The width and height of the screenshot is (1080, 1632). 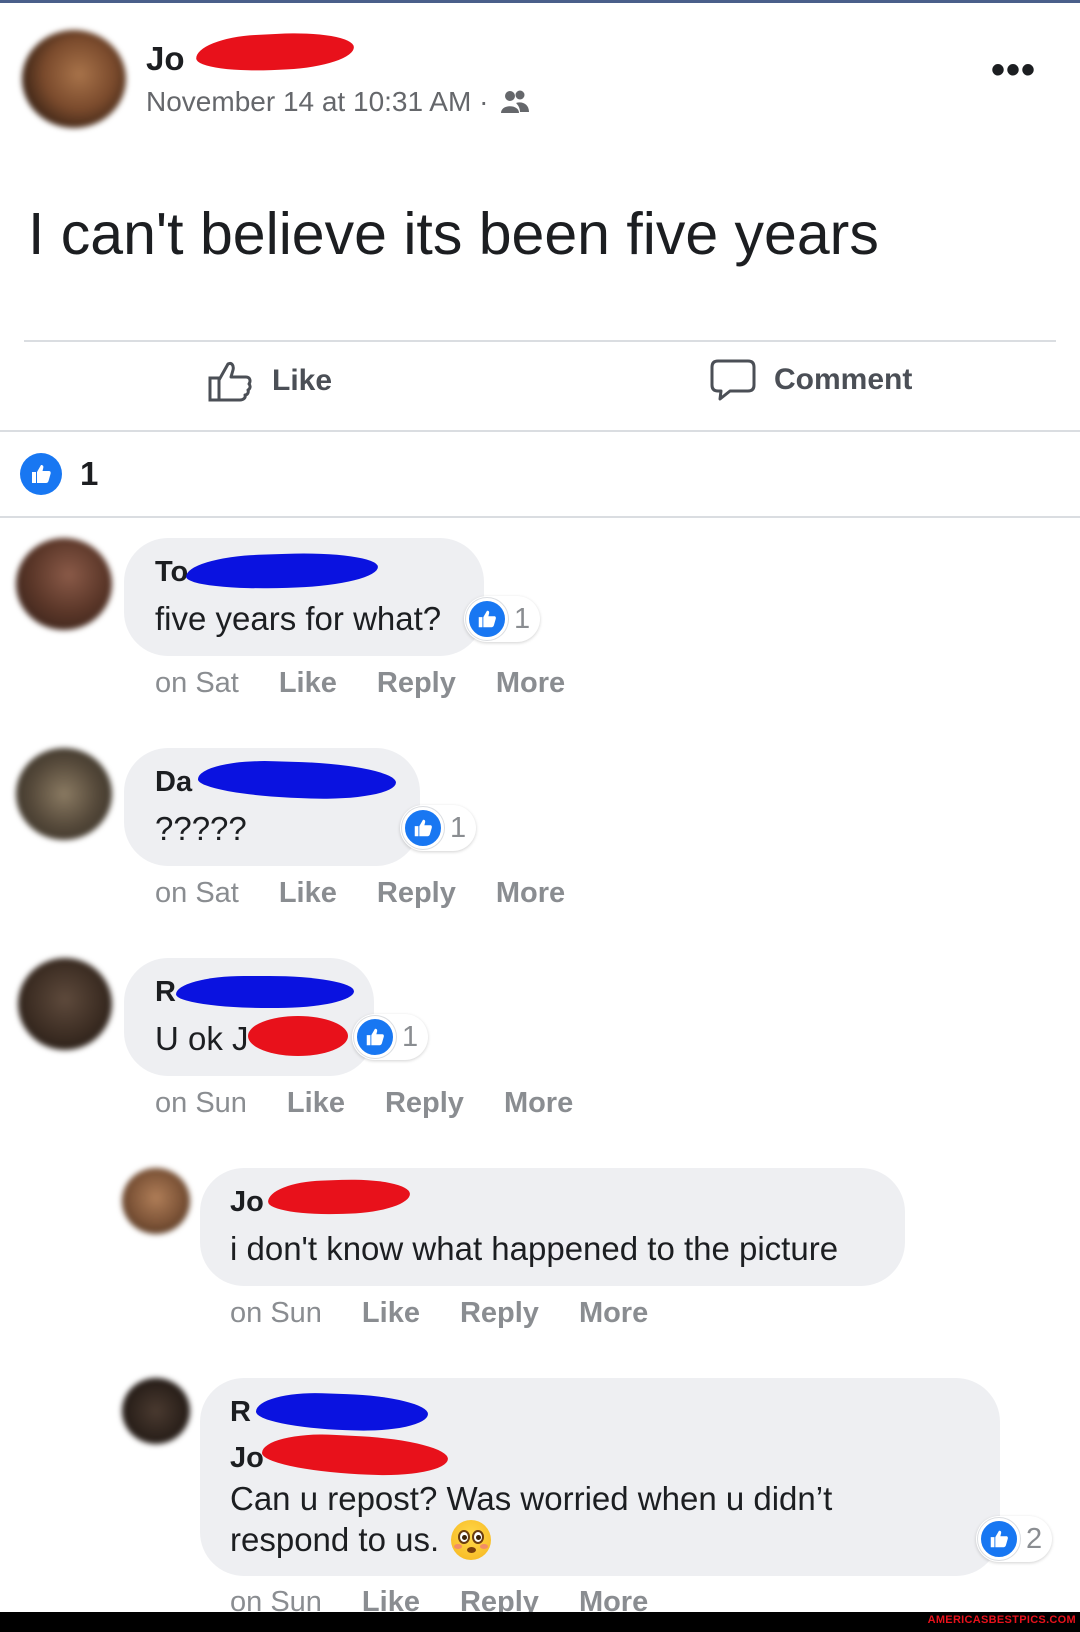 What do you see at coordinates (171, 572) in the screenshot?
I see `commenter-name: To` at bounding box center [171, 572].